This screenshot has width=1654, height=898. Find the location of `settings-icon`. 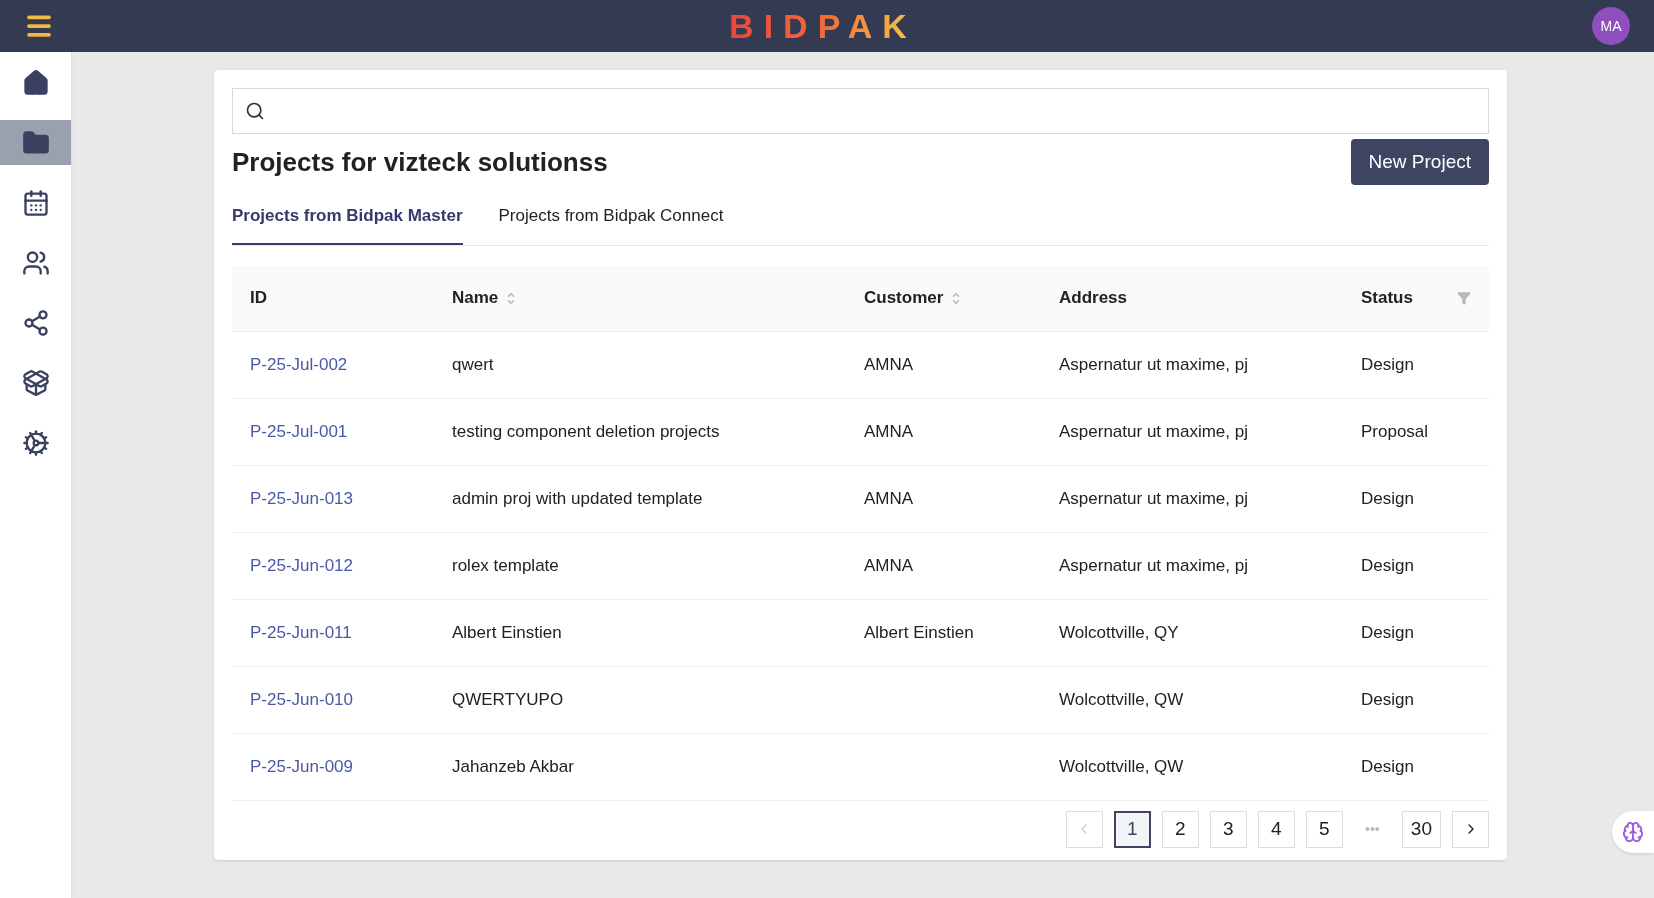

settings-icon is located at coordinates (35, 442).